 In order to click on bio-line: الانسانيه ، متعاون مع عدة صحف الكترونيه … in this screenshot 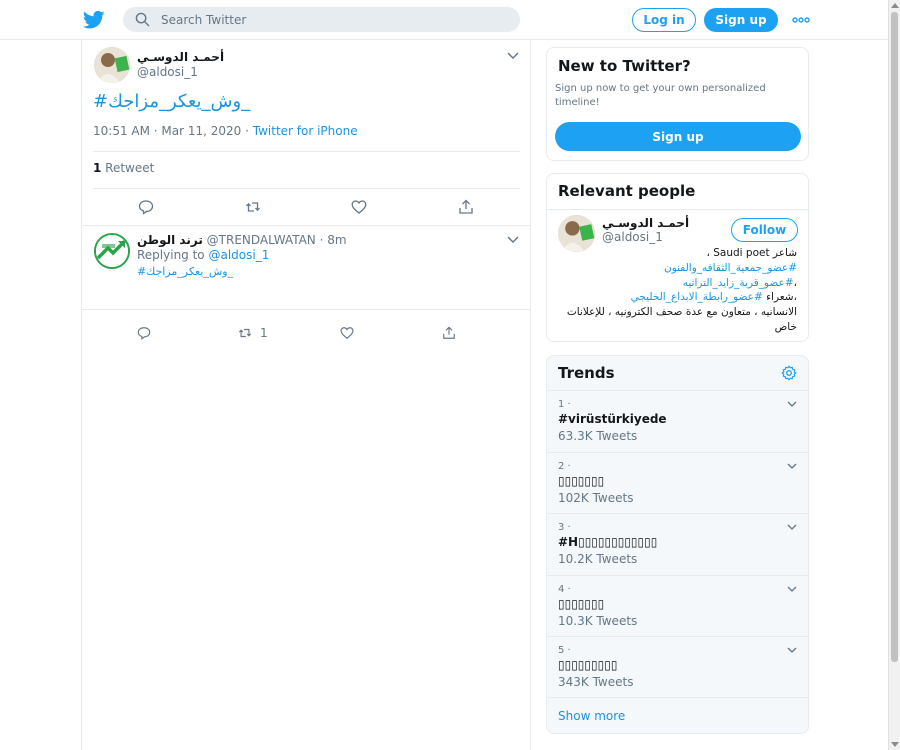, I will do `click(681, 319)`.